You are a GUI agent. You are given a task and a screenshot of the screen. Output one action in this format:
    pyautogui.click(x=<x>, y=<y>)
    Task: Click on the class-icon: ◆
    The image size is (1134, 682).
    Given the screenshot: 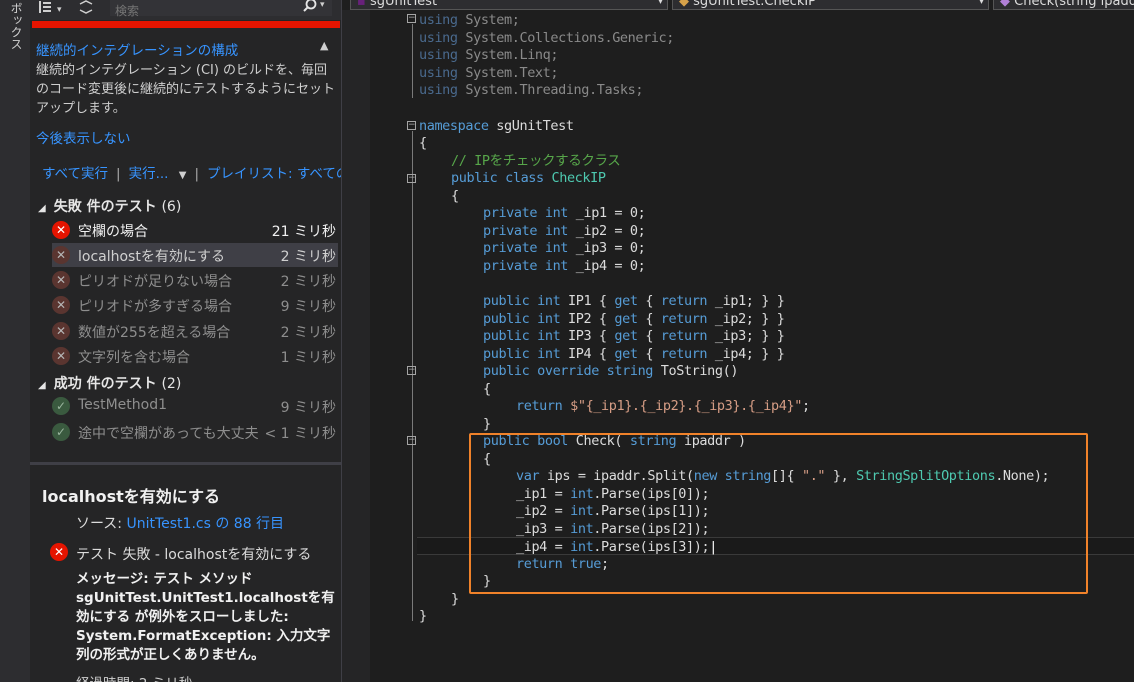 What is the action you would take?
    pyautogui.click(x=684, y=4)
    